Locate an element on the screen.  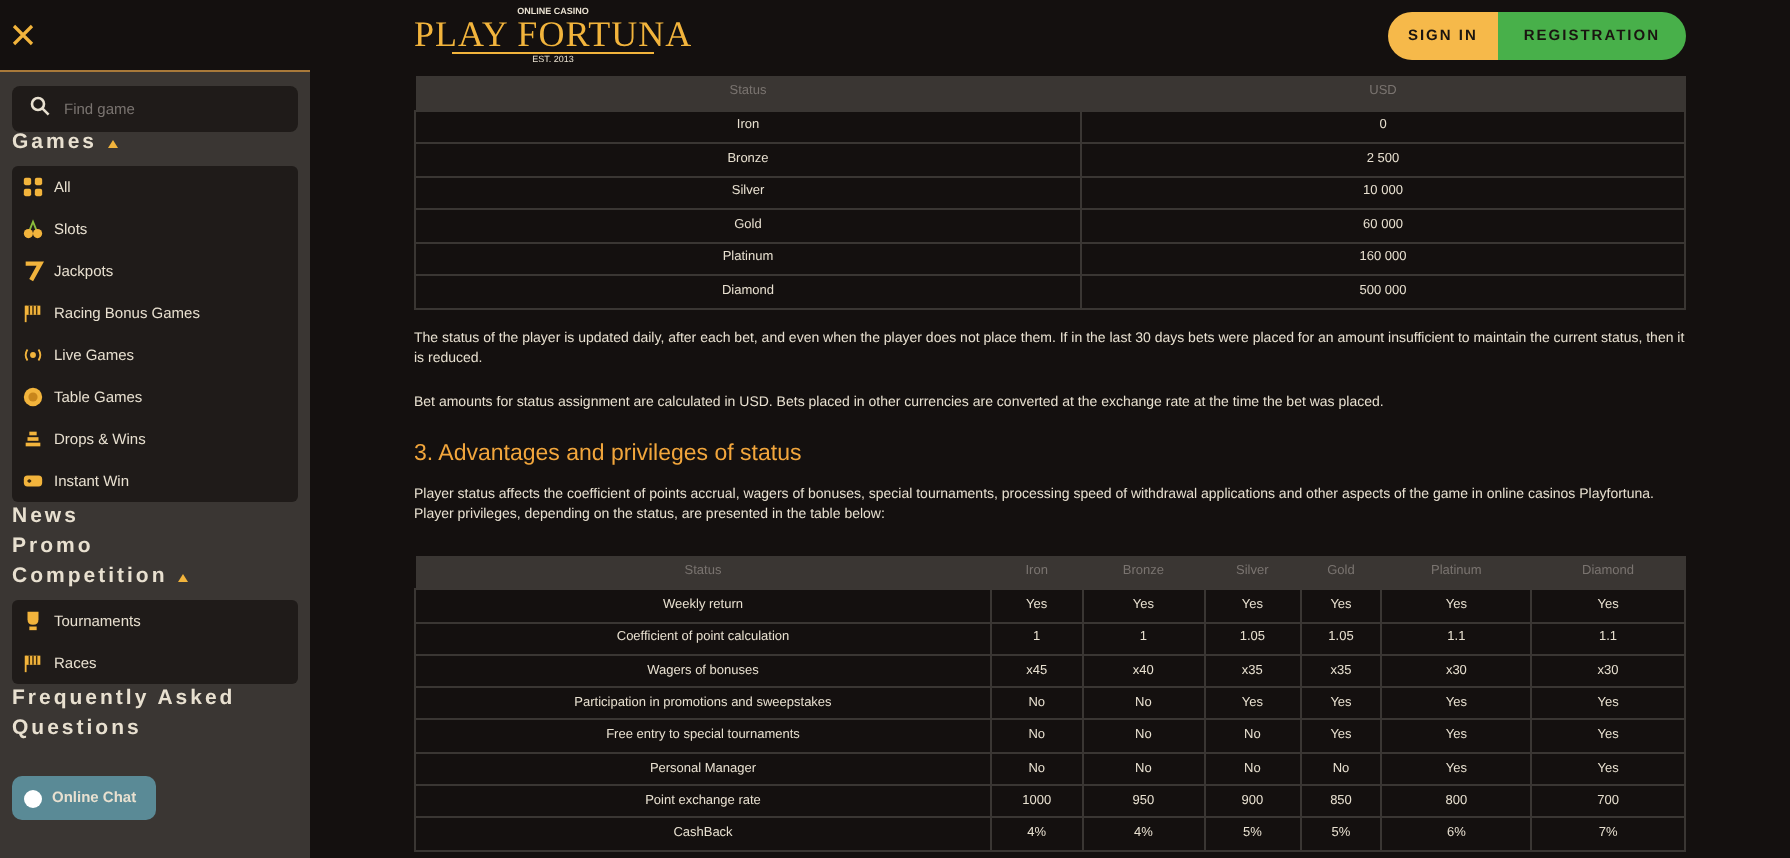
menu-section: Promo is located at coordinates (53, 547).